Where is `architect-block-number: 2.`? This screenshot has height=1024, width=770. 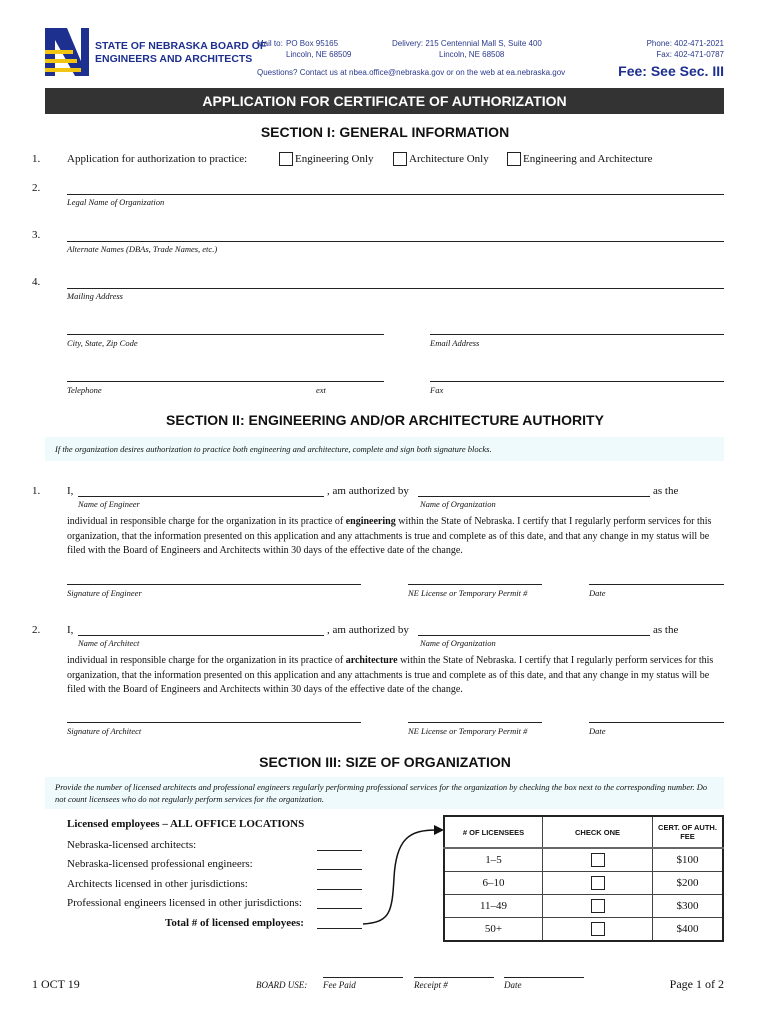
architect-block-number: 2. is located at coordinates (36, 630).